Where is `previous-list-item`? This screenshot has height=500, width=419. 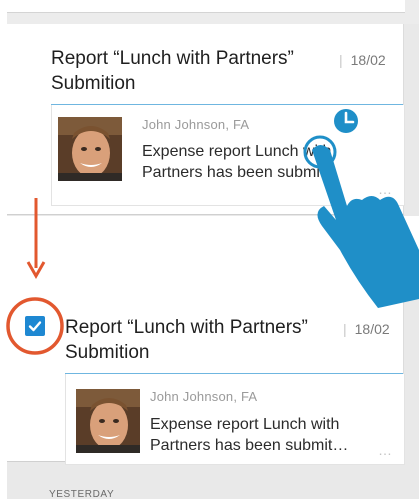
previous-list-item is located at coordinates (213, 12).